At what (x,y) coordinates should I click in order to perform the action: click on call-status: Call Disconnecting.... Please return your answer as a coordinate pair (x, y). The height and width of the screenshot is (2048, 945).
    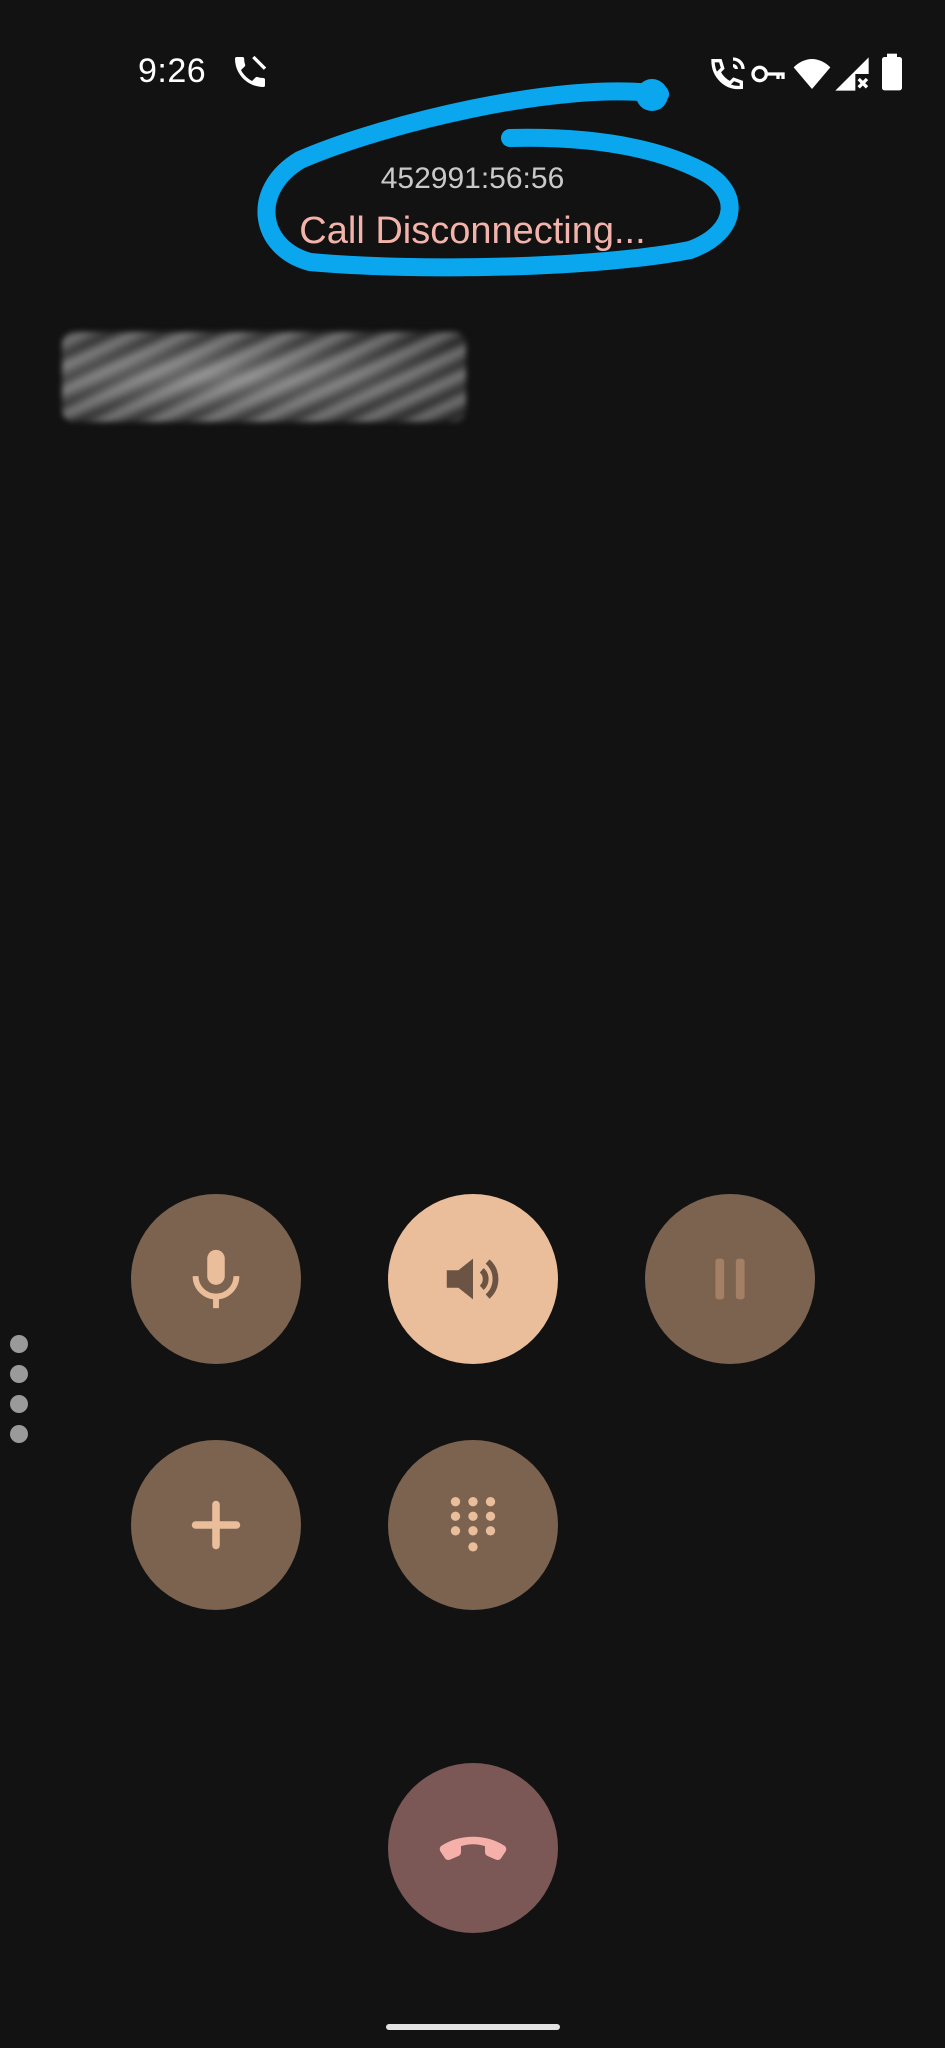
    Looking at the image, I should click on (472, 231).